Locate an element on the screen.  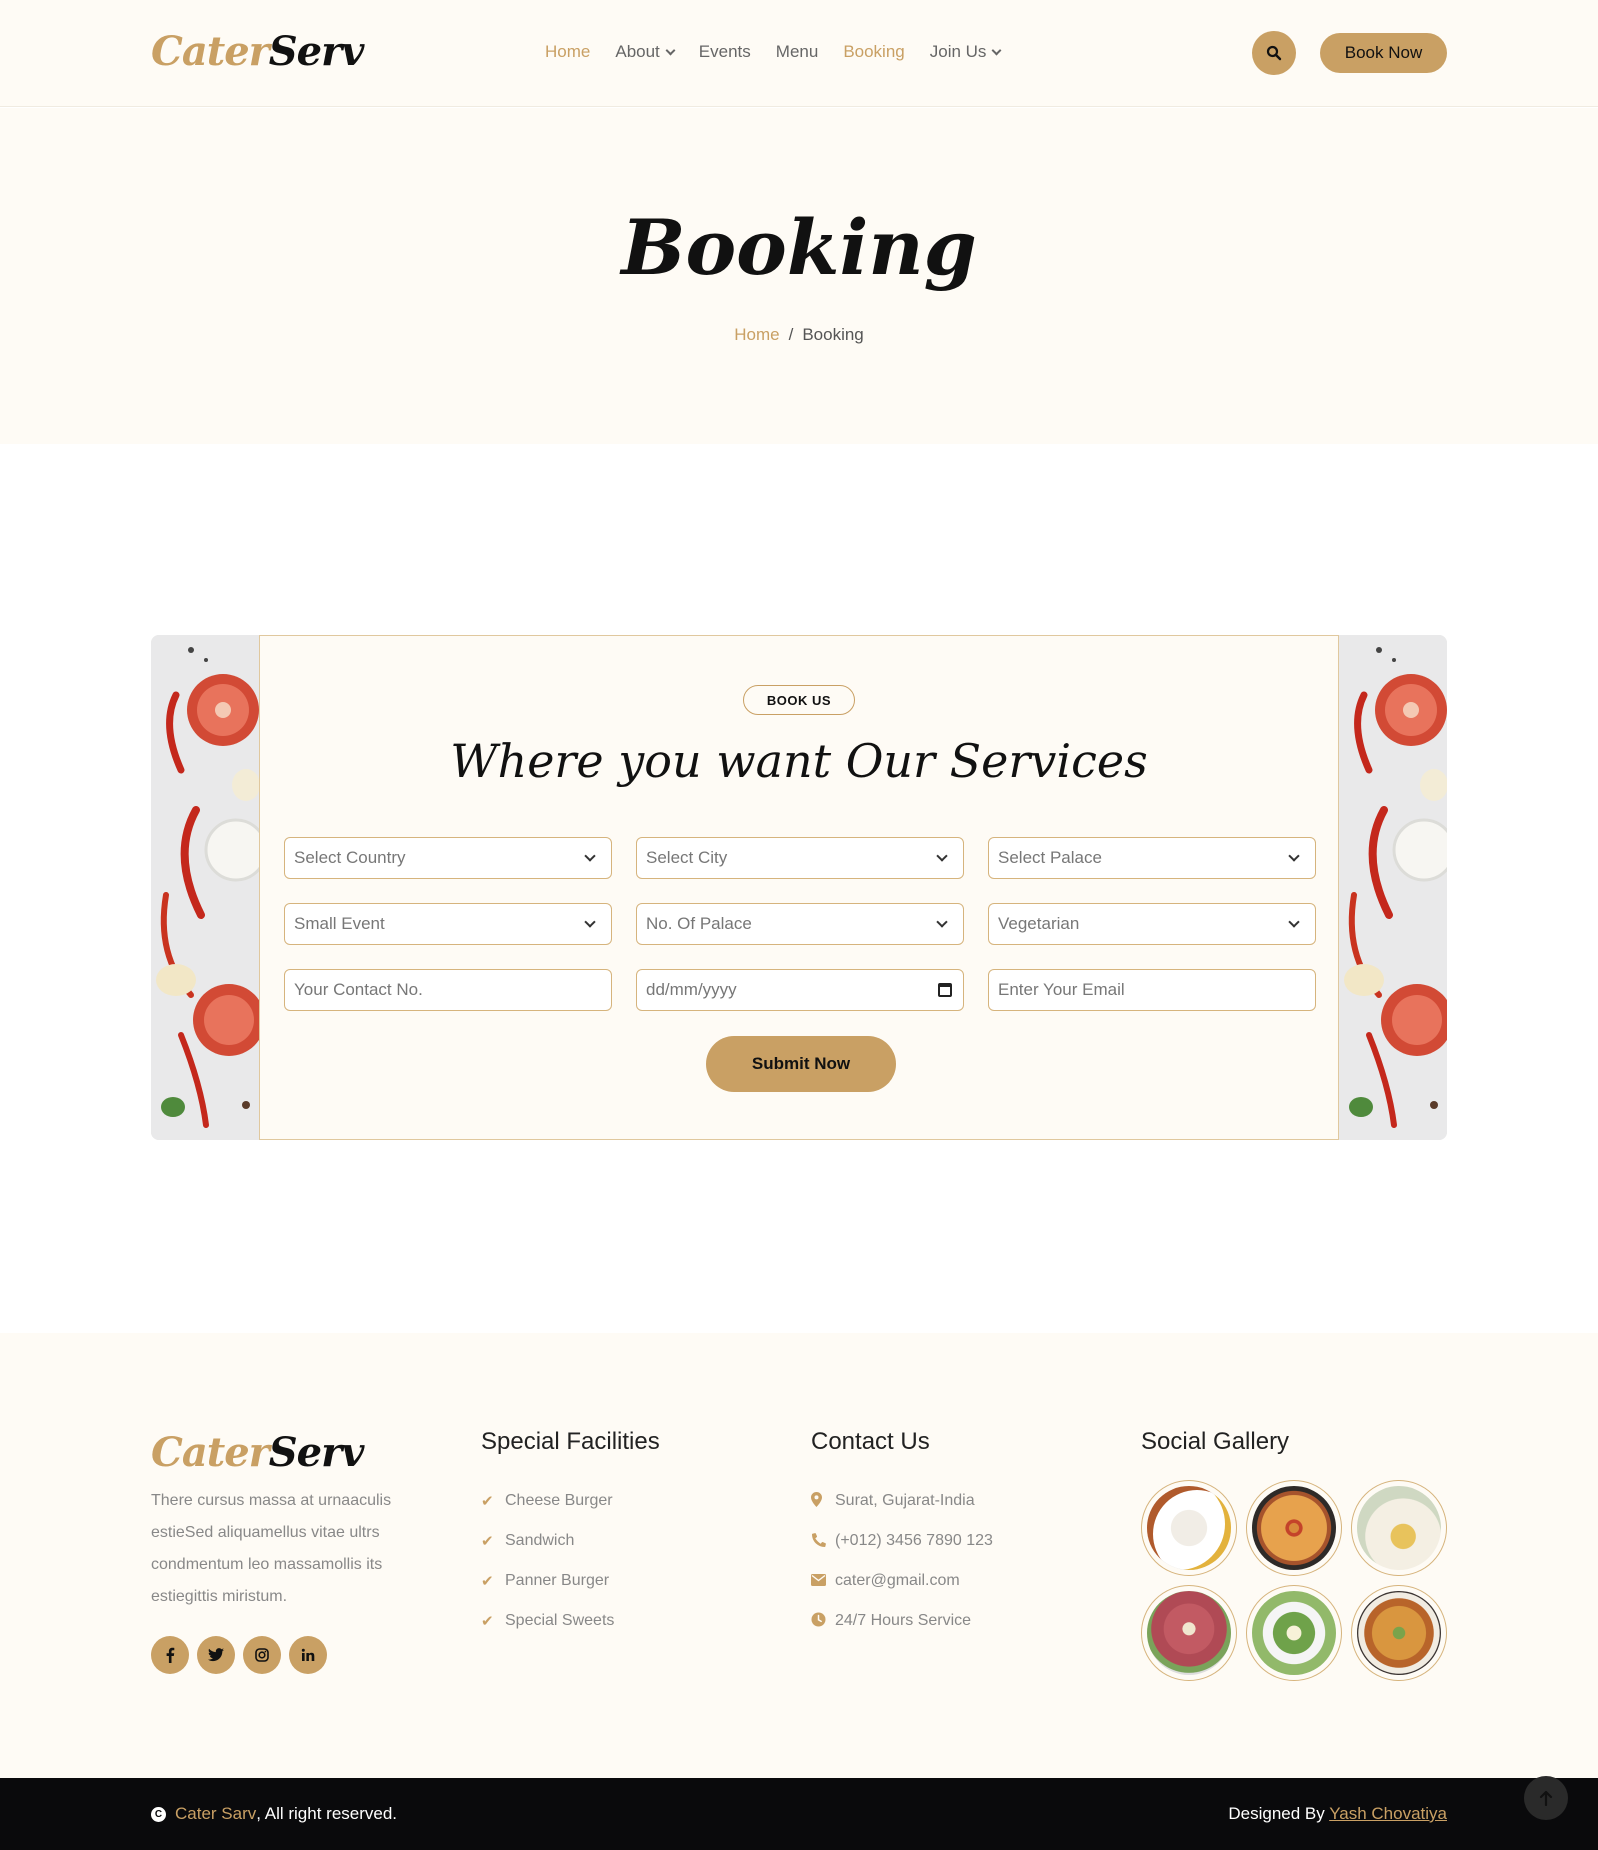
facility-label: Cheese Burger is located at coordinates (559, 1500).